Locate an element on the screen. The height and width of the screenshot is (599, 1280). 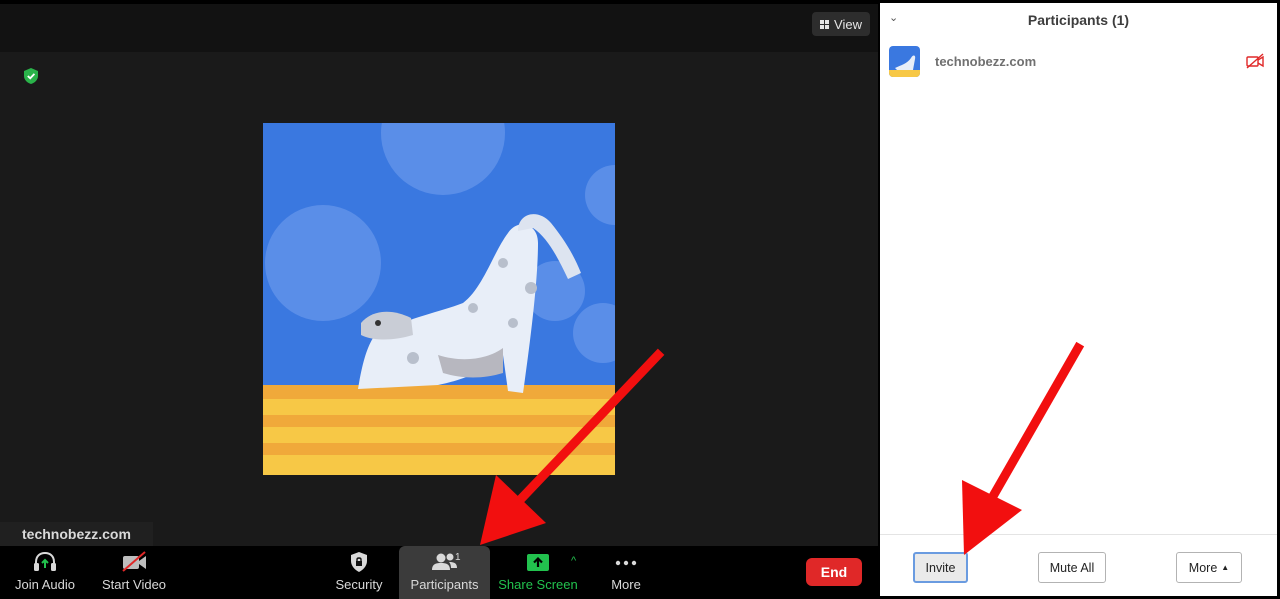
mute-all-button: Mute All is located at coordinates (1072, 567).